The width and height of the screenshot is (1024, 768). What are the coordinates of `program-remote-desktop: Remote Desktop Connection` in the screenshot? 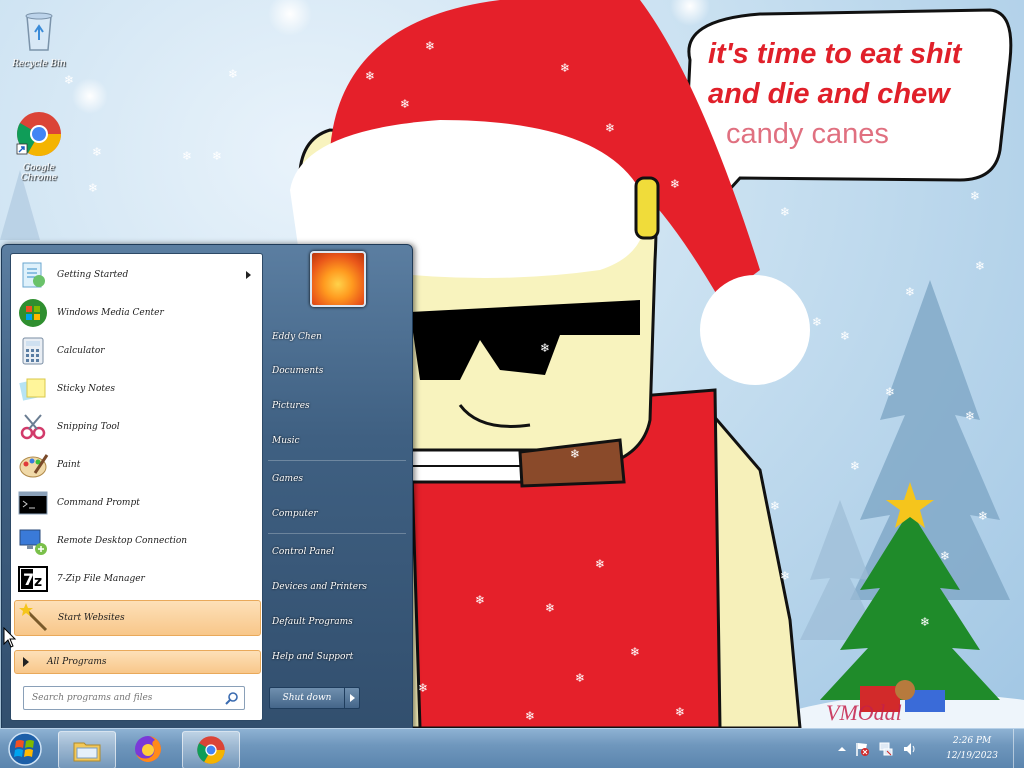 It's located at (136, 541).